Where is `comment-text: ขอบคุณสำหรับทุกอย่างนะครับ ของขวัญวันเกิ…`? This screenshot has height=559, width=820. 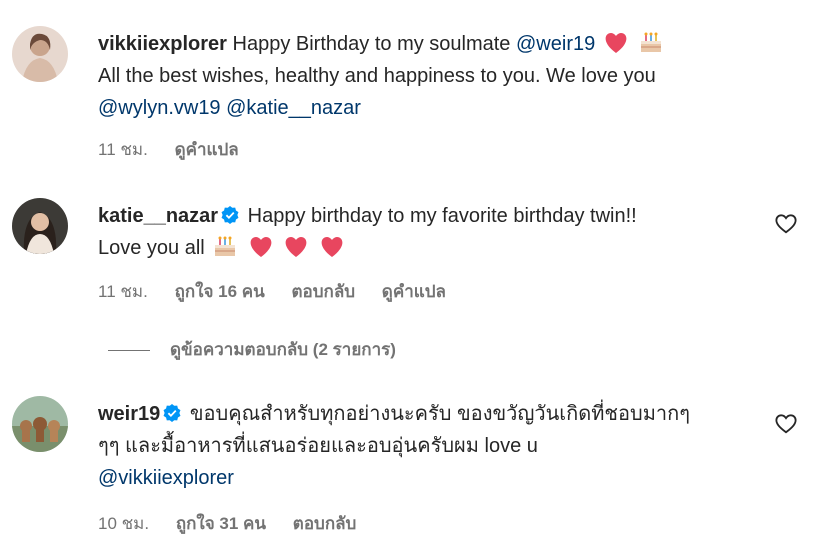 comment-text: ขอบคุณสำหรับทุกอย่างนะครับ ของขวัญวันเกิ… is located at coordinates (439, 414).